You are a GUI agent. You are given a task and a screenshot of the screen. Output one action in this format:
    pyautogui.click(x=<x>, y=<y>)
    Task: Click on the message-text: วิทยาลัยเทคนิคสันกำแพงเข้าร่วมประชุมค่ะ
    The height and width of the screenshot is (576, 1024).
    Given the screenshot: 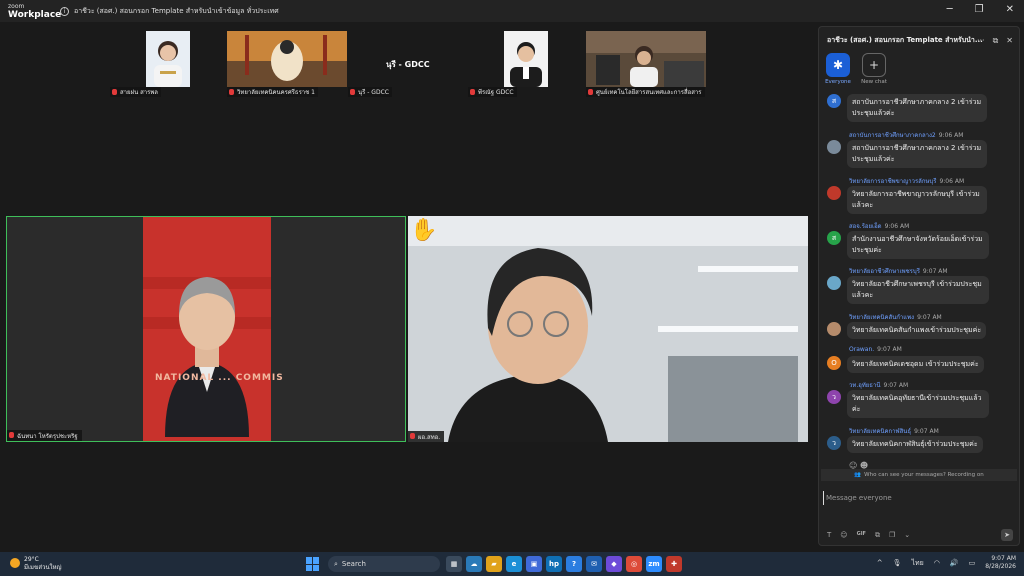 What is the action you would take?
    pyautogui.click(x=917, y=330)
    